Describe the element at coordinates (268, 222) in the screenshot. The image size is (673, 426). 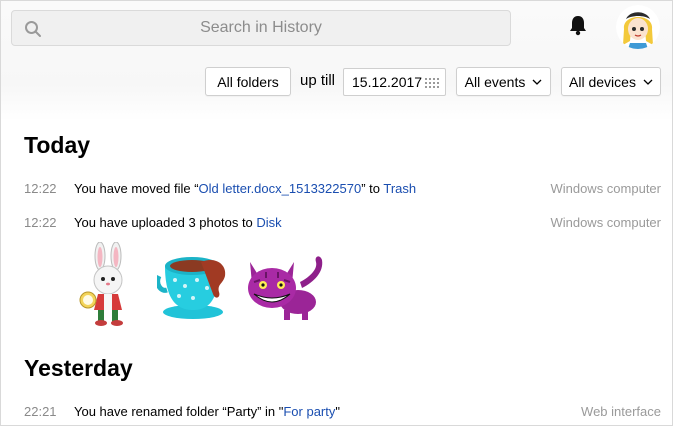
I see `disk-link: Disk` at that location.